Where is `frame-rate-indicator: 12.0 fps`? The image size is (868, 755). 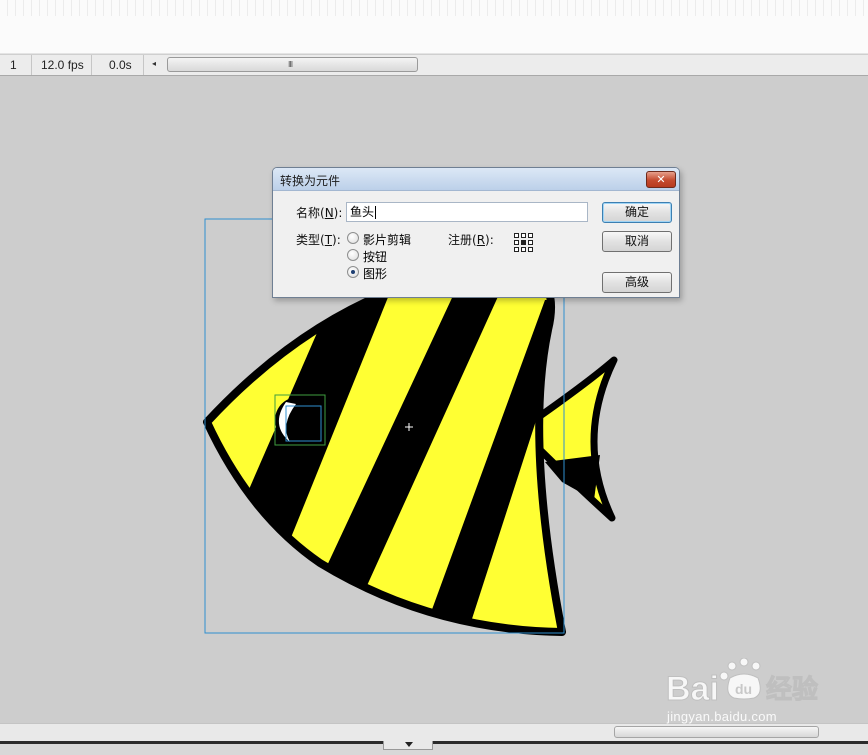
frame-rate-indicator: 12.0 fps is located at coordinates (63, 65).